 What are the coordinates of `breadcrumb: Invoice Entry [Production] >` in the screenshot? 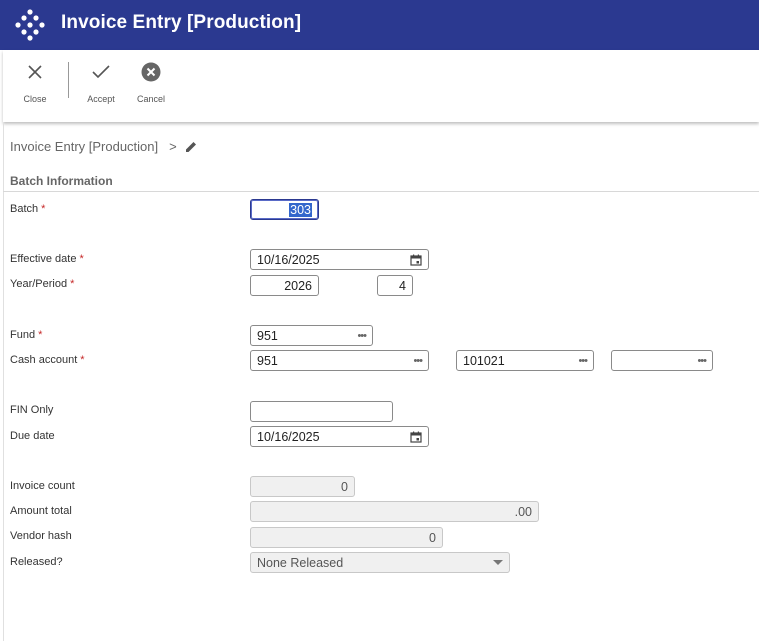 It's located at (104, 146).